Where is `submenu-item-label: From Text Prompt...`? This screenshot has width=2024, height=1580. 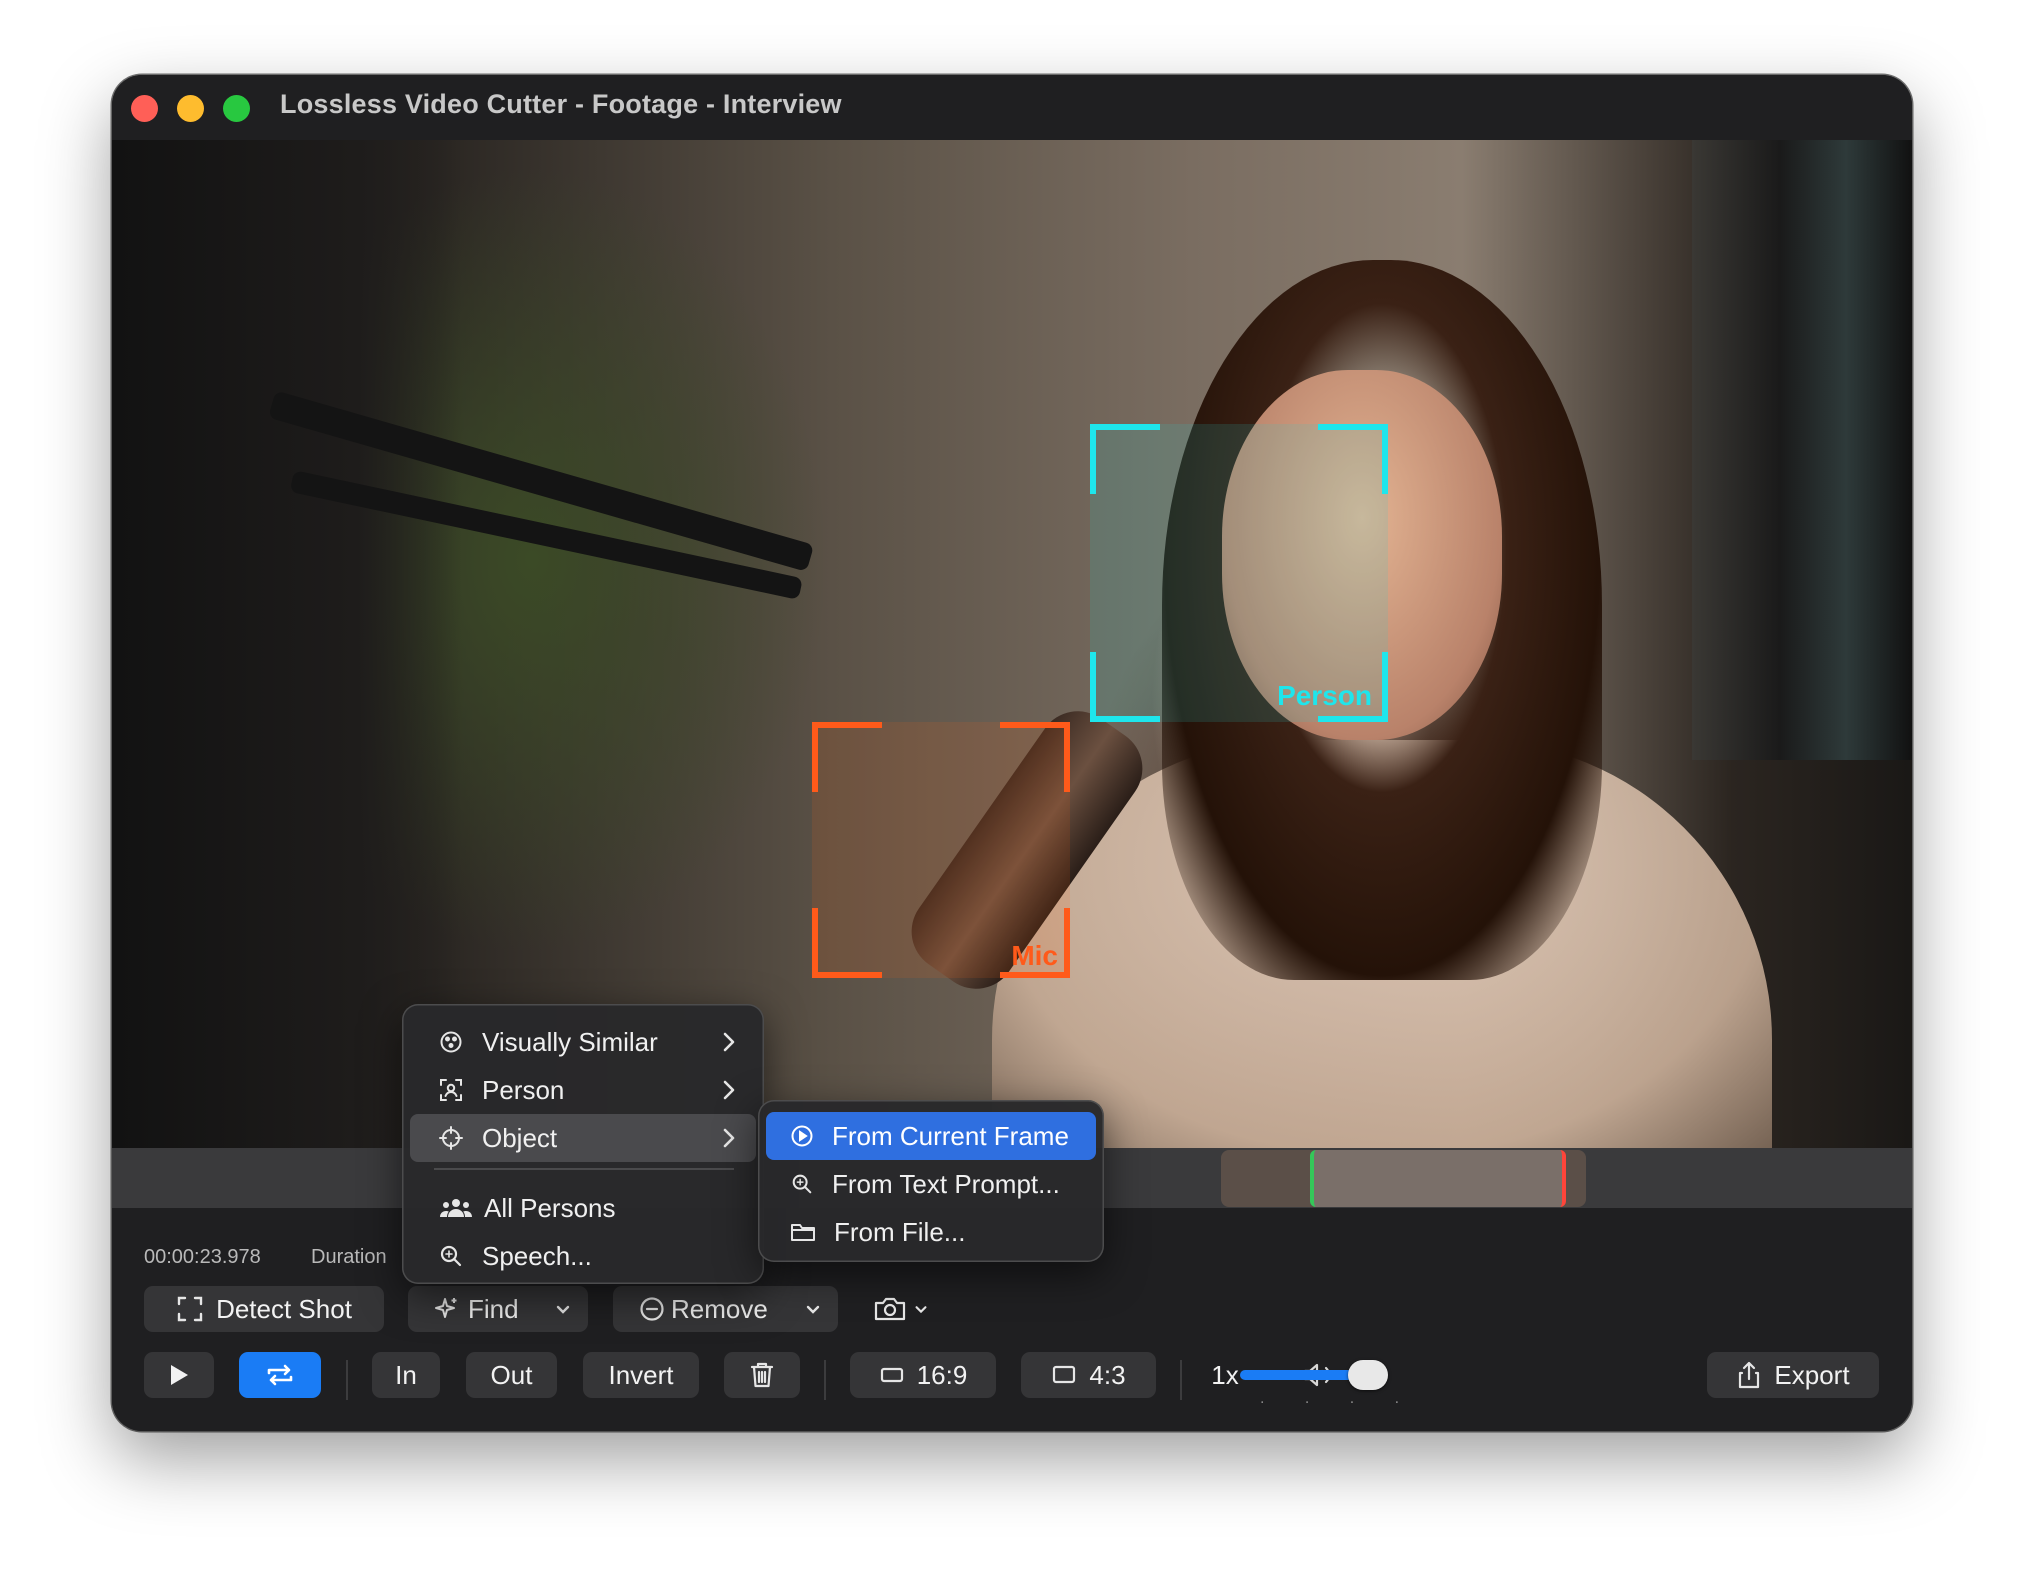
submenu-item-label: From Text Prompt... is located at coordinates (946, 1183).